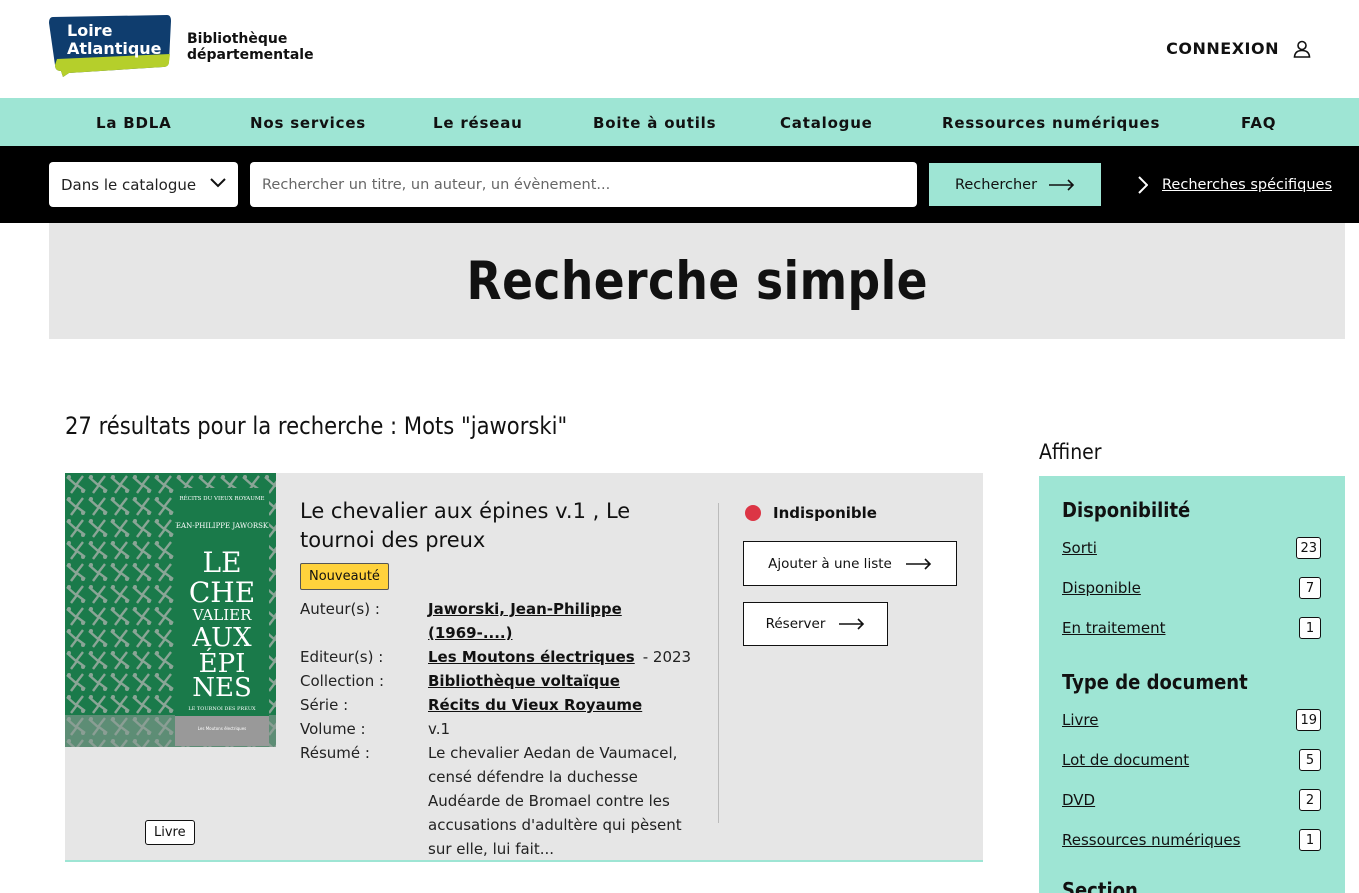 The width and height of the screenshot is (1359, 893). Describe the element at coordinates (535, 705) in the screenshot. I see `series-link: Récits du Vieux Royaume` at that location.